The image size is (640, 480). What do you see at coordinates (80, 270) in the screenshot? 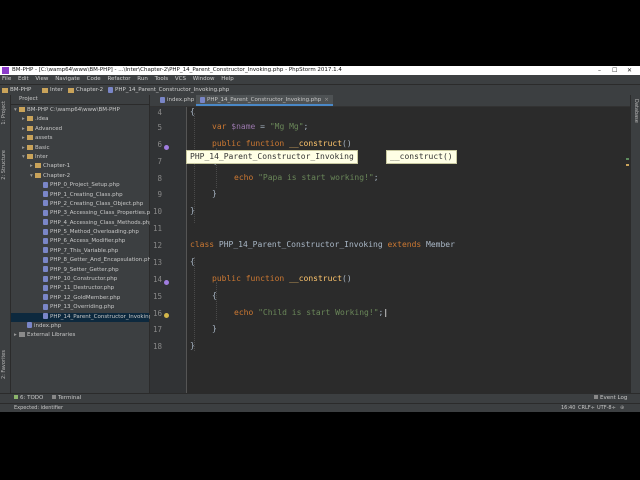
I see `tree-item: PHP_9_Setter_Getter.php` at bounding box center [80, 270].